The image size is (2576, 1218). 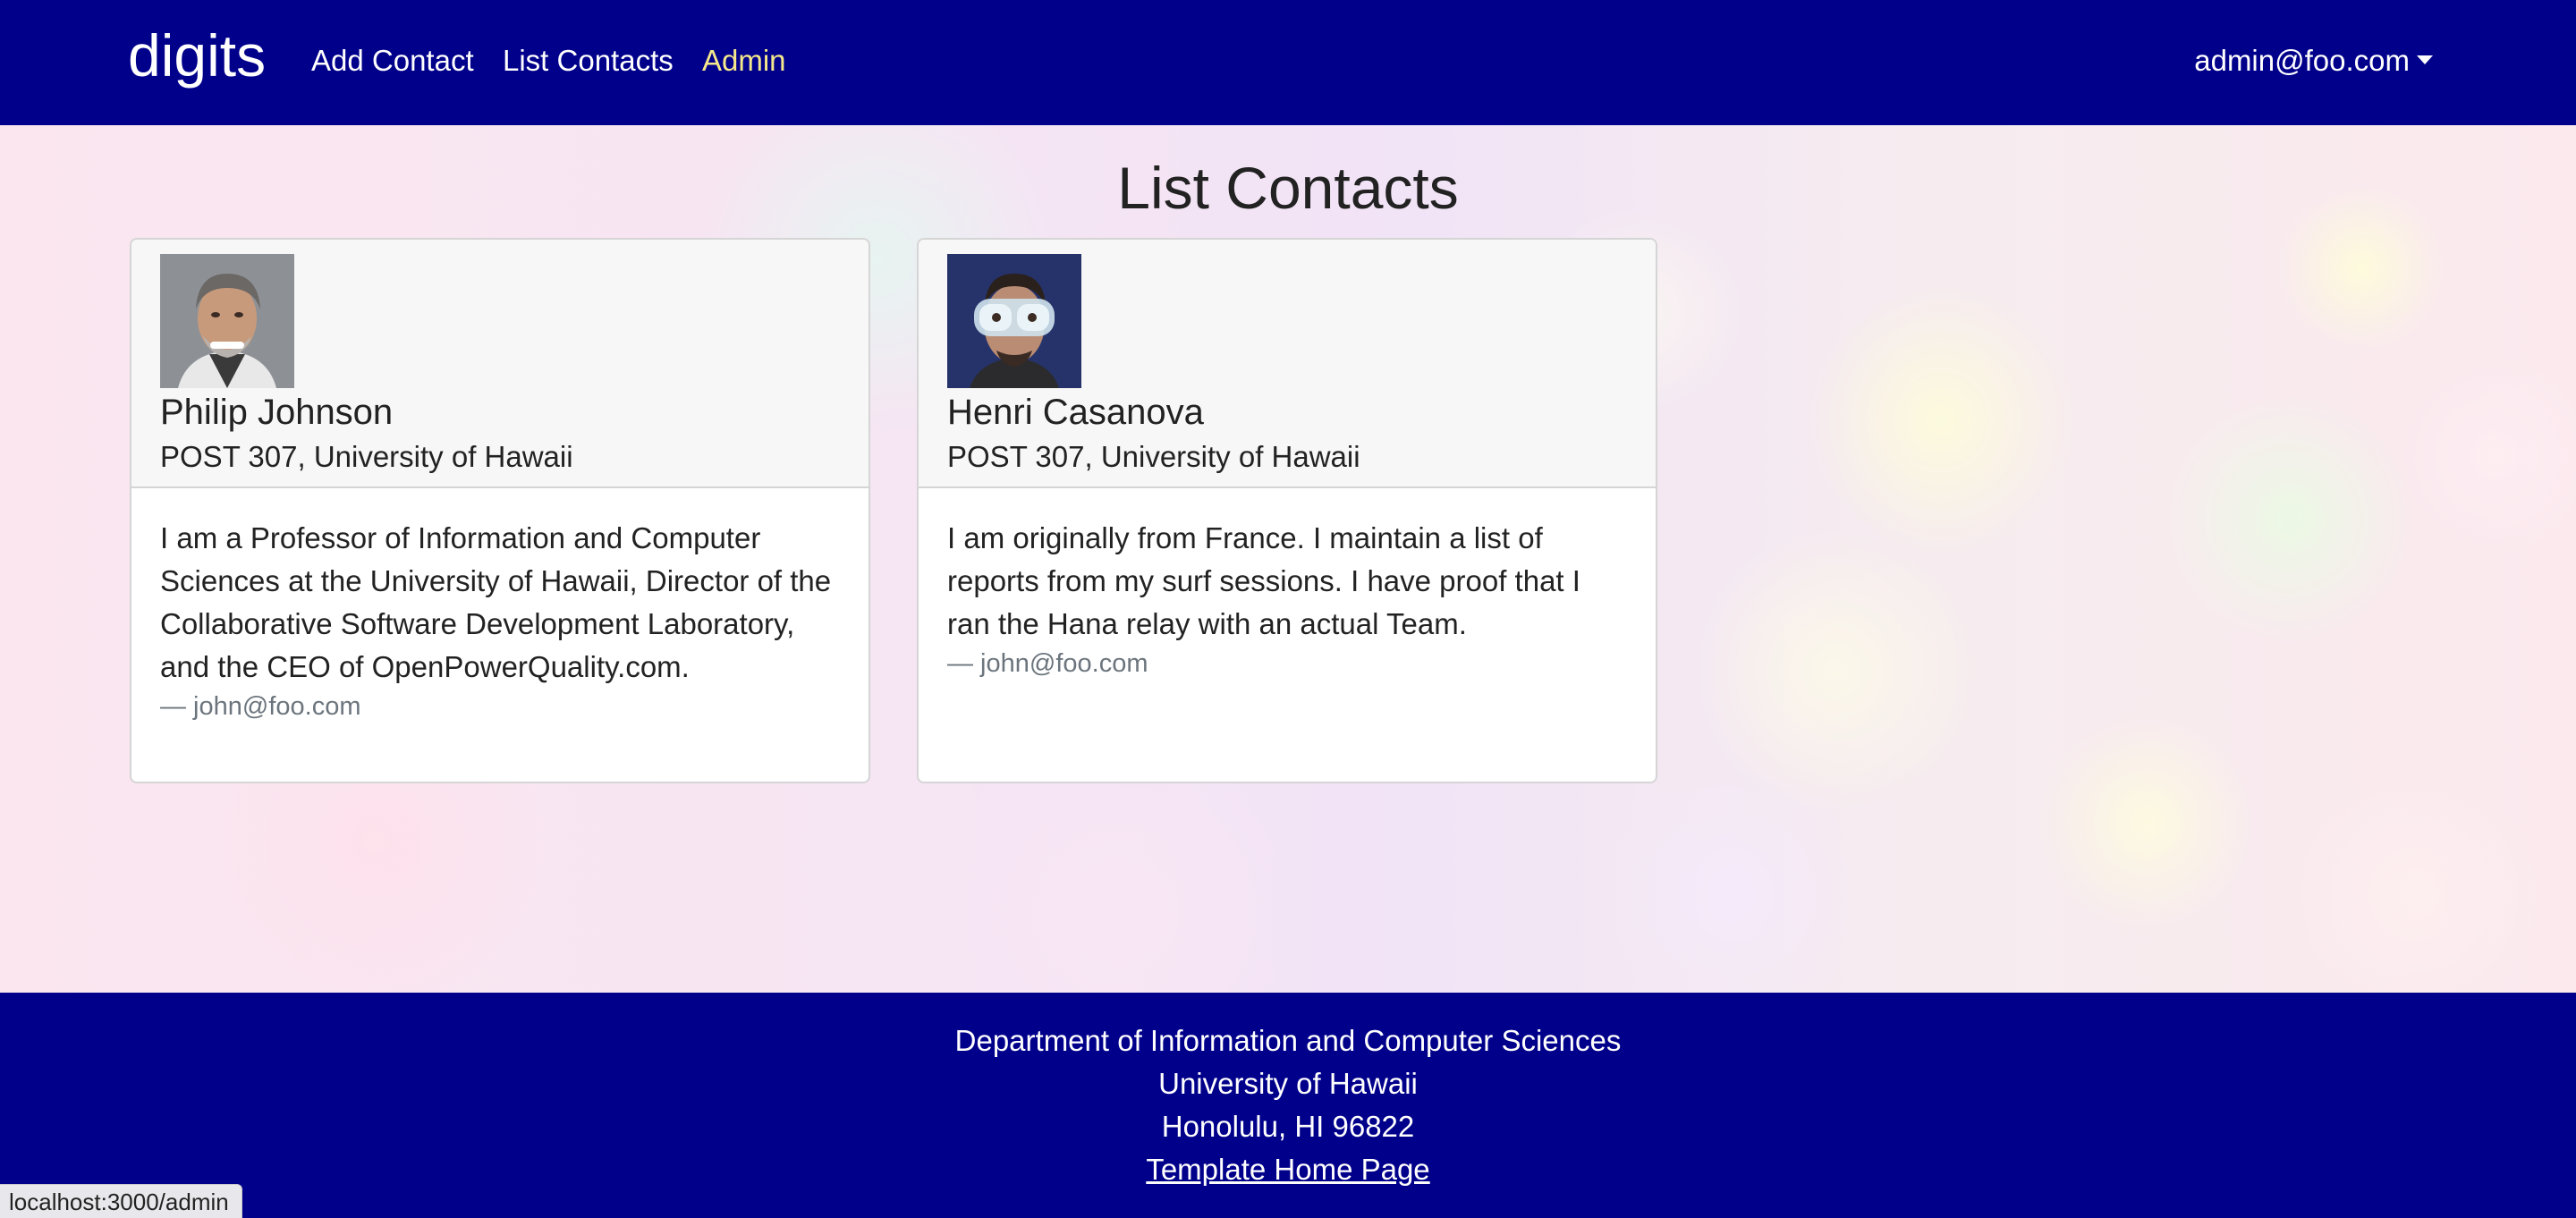 What do you see at coordinates (197, 55) in the screenshot?
I see `brand-logo: digits` at bounding box center [197, 55].